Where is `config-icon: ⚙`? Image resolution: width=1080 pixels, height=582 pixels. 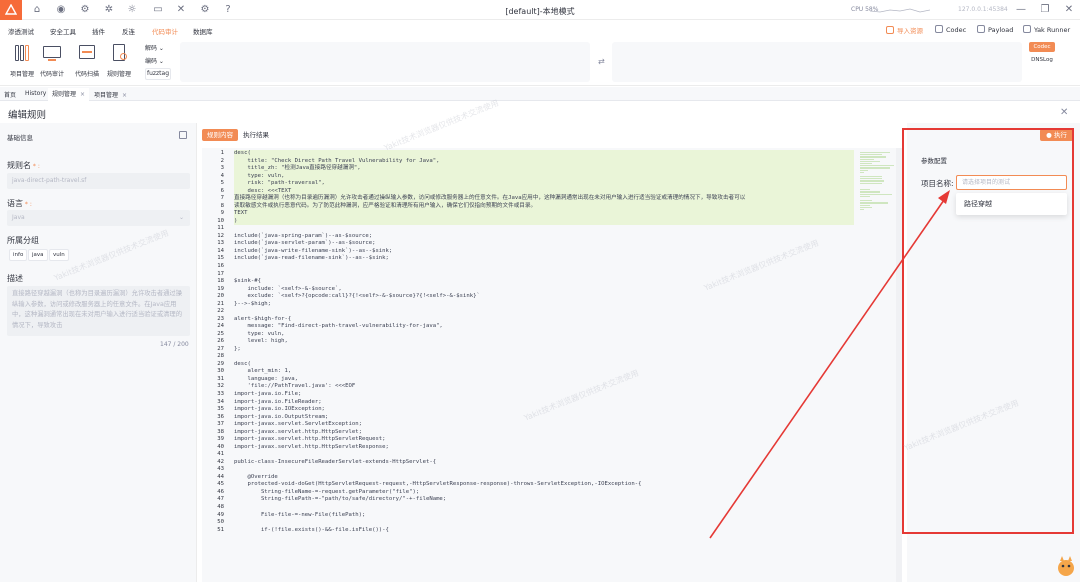
config-icon: ⚙ is located at coordinates (205, 10).